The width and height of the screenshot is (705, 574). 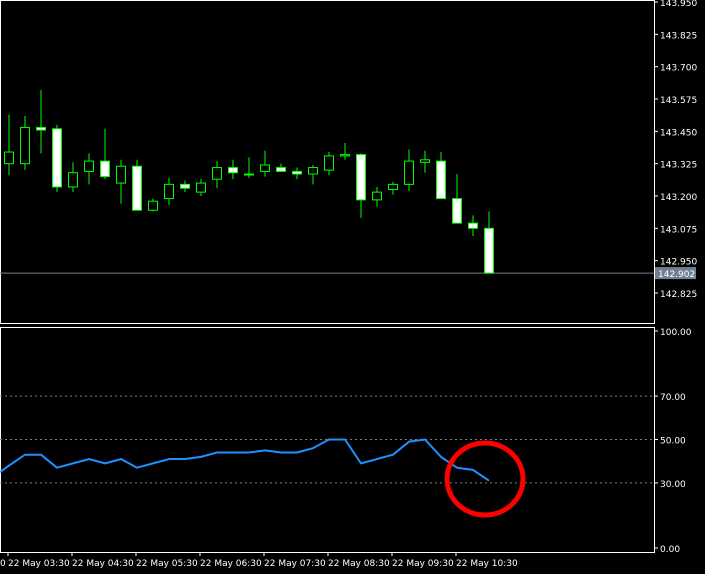 What do you see at coordinates (359, 564) in the screenshot?
I see `time-tick-label: 22 May 08:30` at bounding box center [359, 564].